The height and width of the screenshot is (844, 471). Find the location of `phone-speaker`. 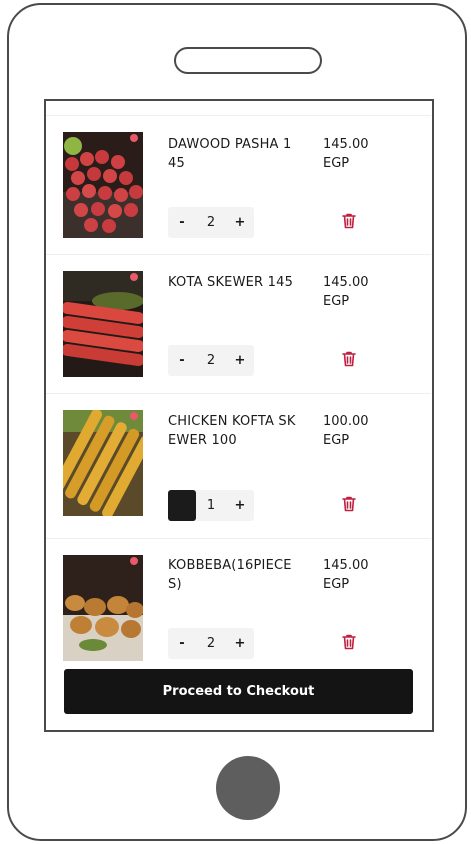

phone-speaker is located at coordinates (248, 60).